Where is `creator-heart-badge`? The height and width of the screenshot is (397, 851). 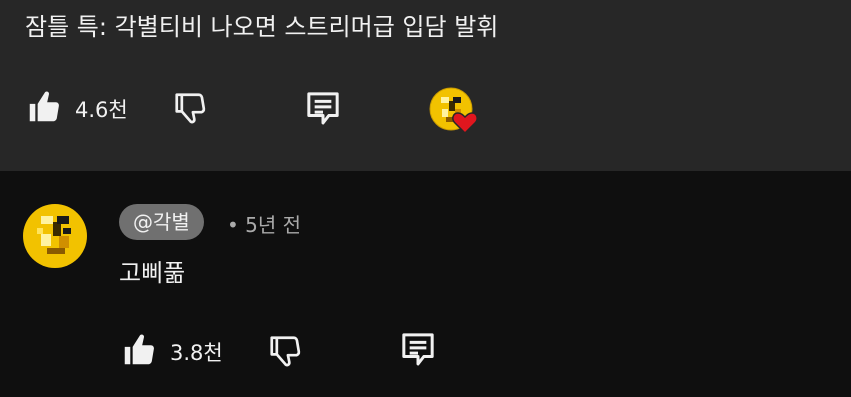
creator-heart-badge is located at coordinates (459, 115).